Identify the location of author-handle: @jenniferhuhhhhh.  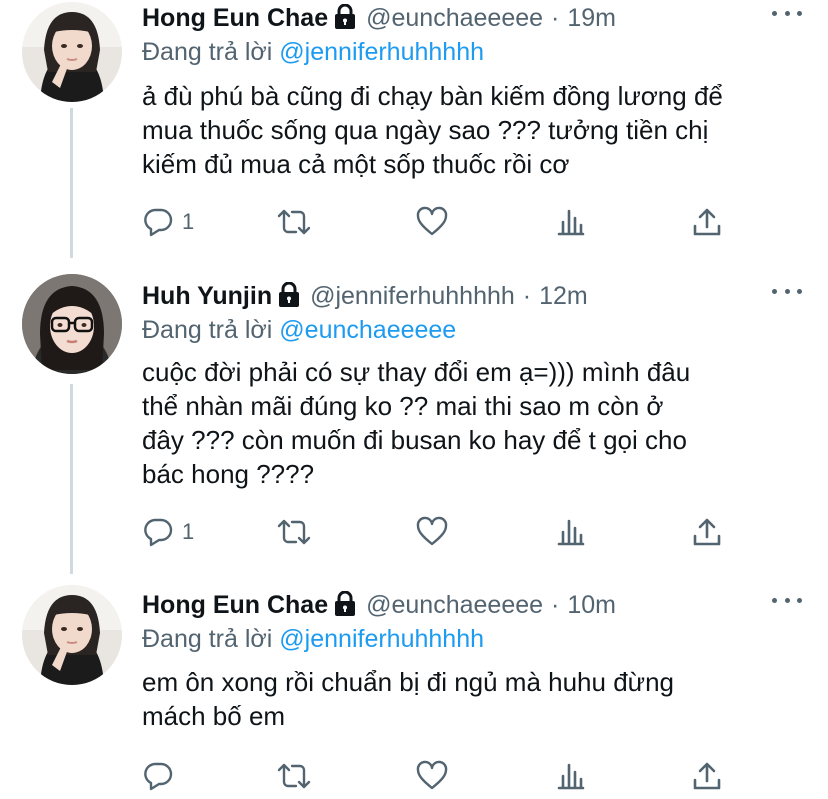
(412, 296).